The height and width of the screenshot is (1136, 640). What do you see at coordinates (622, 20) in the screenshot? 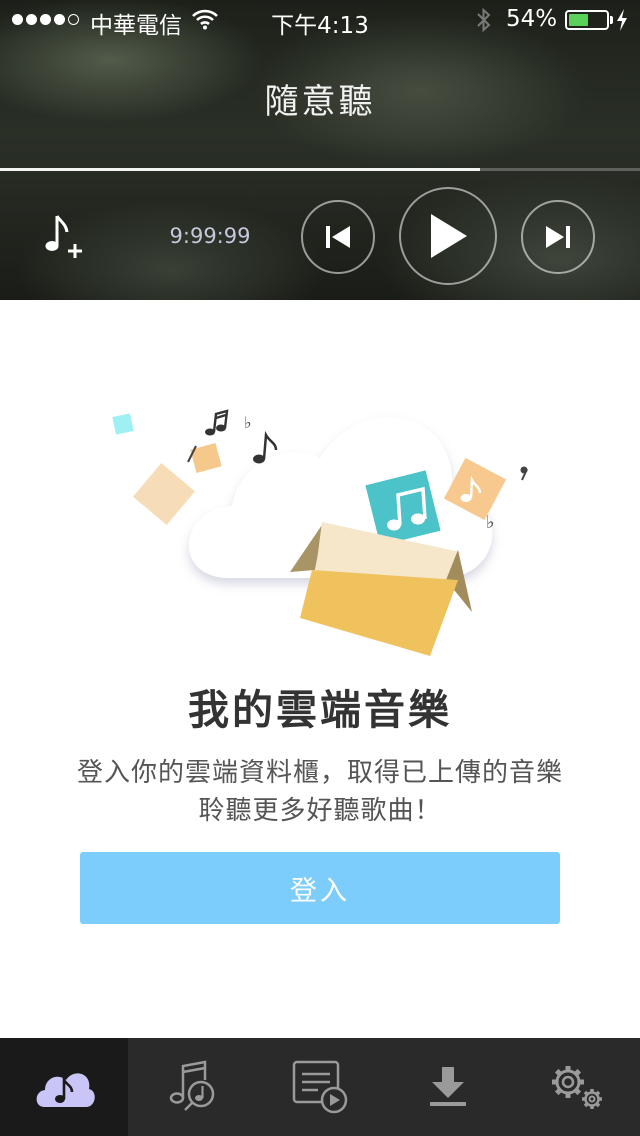
I see `charging-icon` at bounding box center [622, 20].